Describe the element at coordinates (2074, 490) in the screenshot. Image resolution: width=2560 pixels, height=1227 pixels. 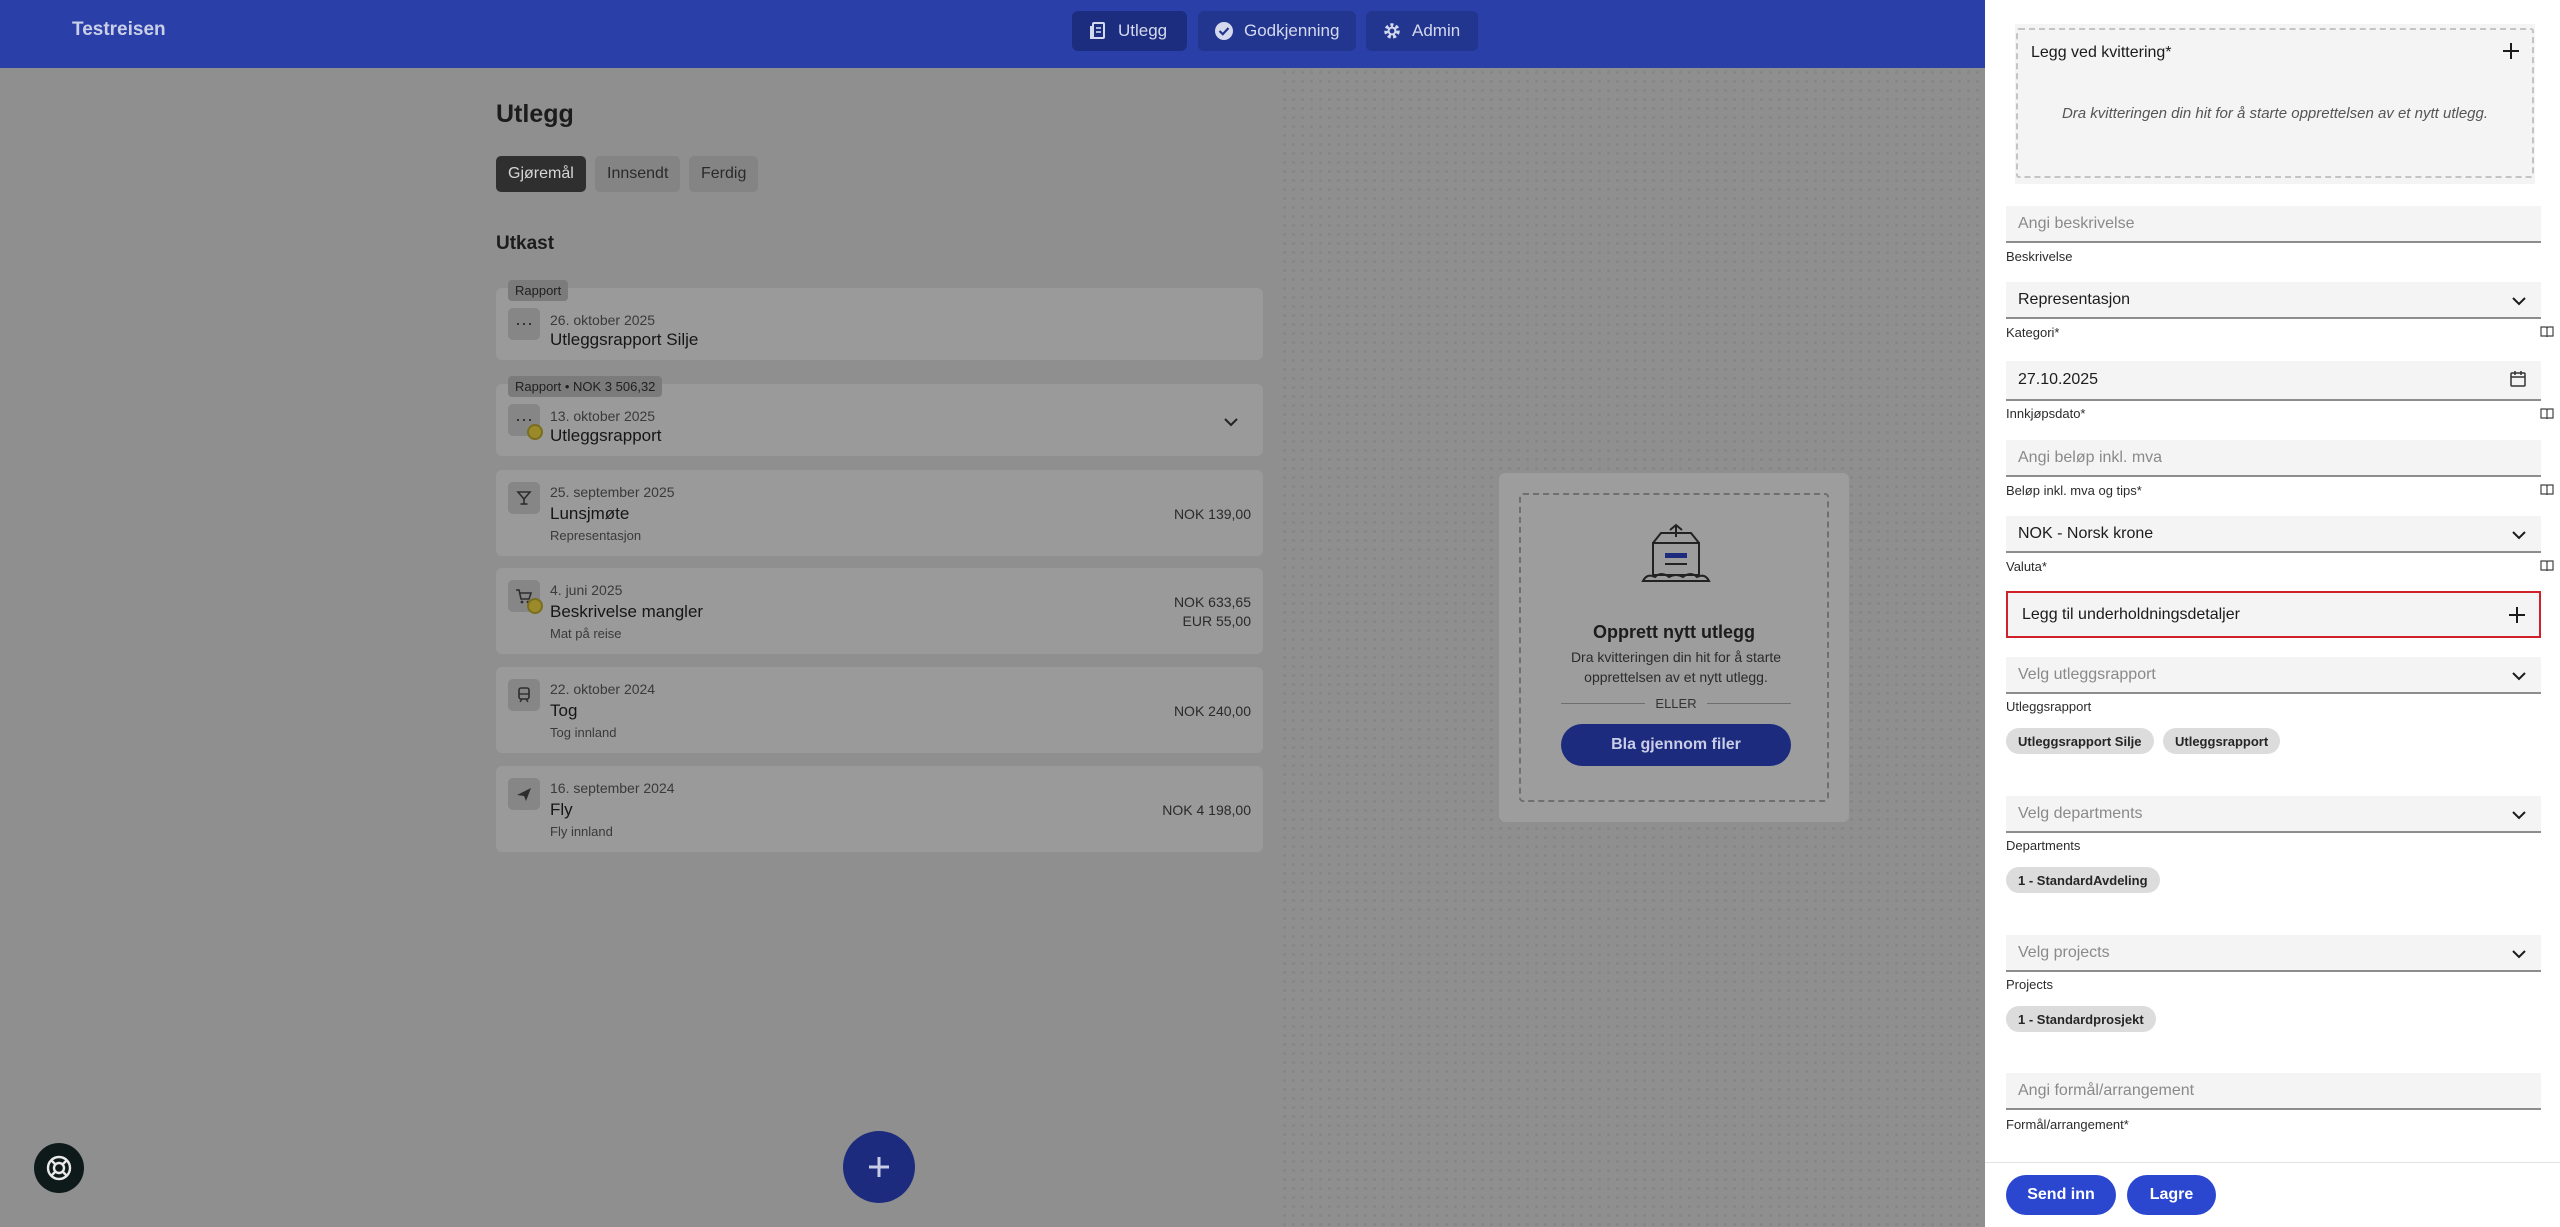
I see `amount-label: Beløp inkl. mva og tips*` at that location.